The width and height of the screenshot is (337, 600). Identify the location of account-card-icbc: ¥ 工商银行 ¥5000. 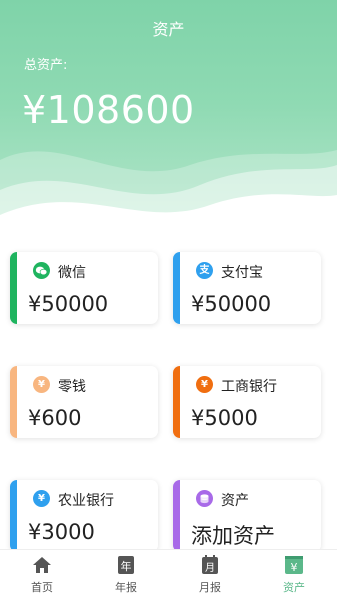
(247, 402).